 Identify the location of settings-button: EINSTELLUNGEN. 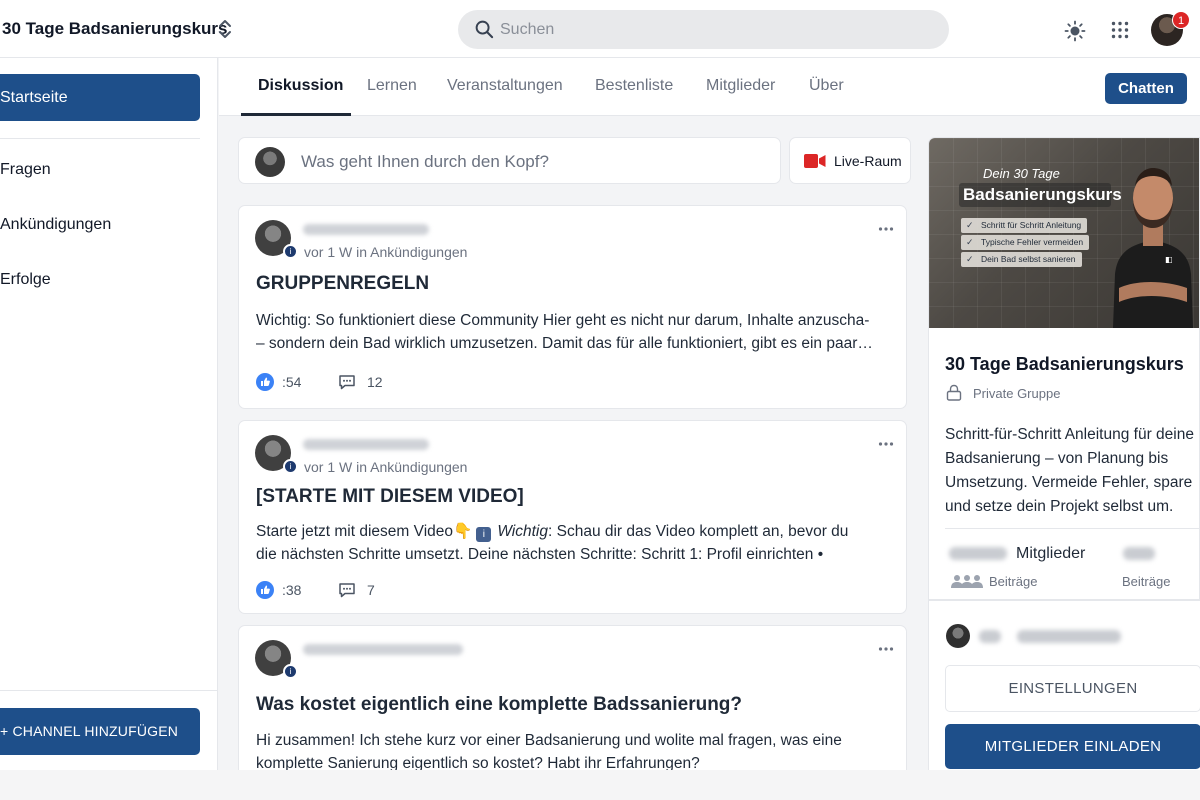
(1072, 688).